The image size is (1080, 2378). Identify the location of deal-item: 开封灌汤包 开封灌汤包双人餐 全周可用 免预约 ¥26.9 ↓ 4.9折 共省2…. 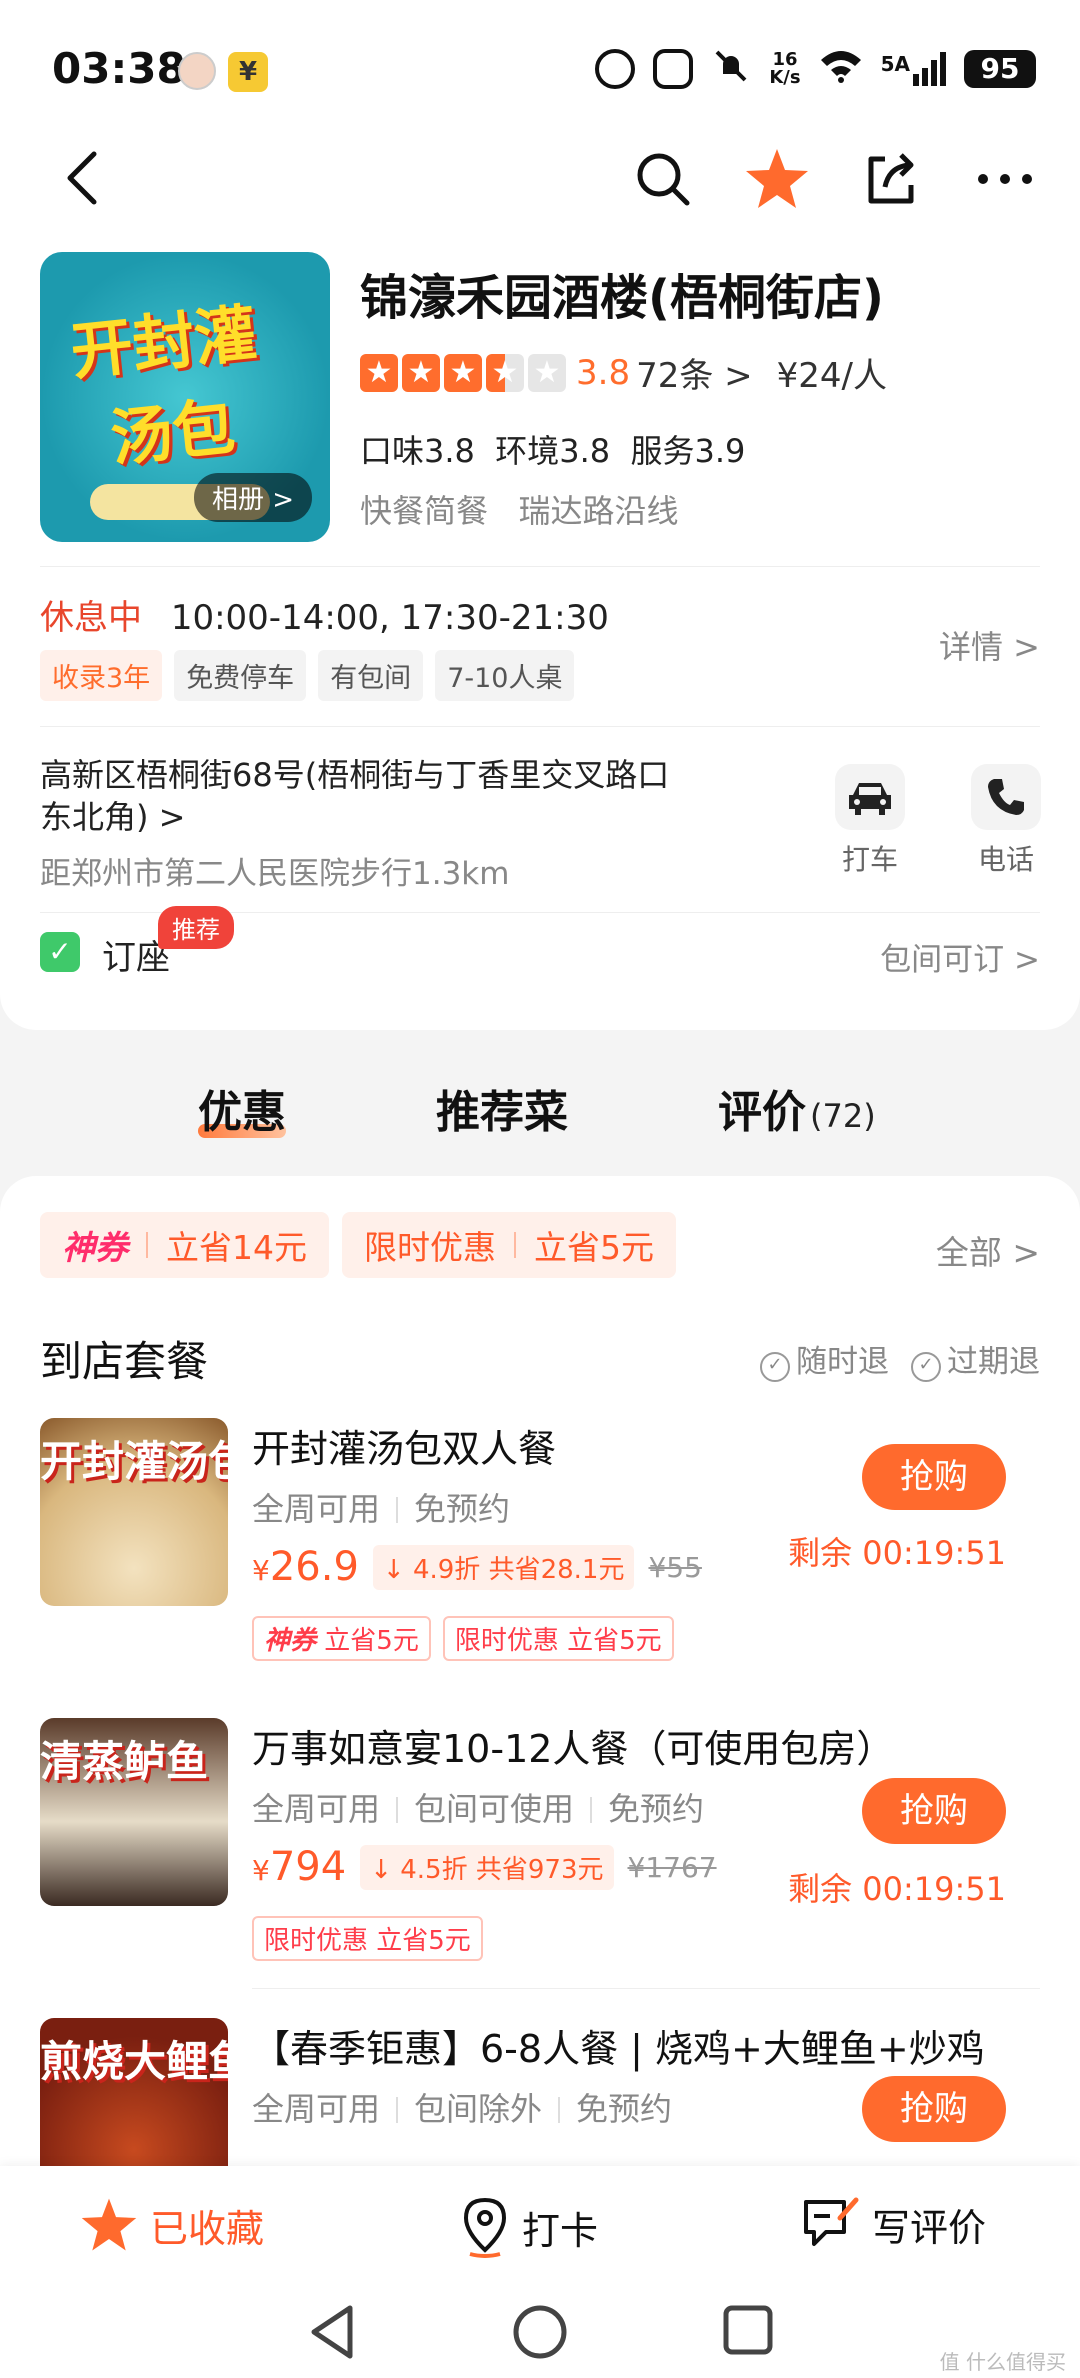
(540, 1568).